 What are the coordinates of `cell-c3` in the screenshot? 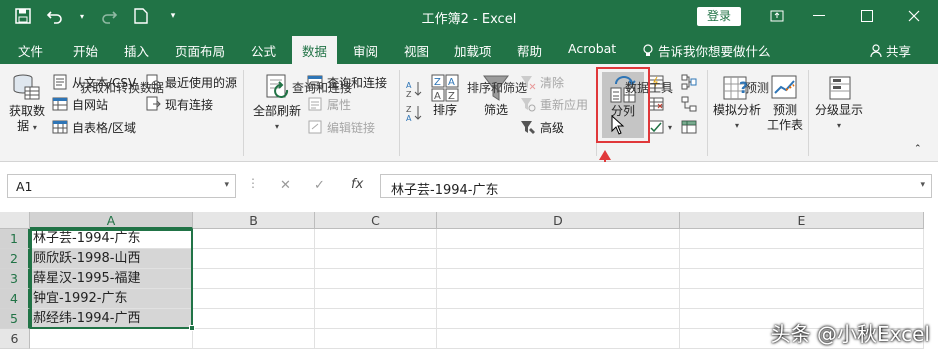 It's located at (376, 279).